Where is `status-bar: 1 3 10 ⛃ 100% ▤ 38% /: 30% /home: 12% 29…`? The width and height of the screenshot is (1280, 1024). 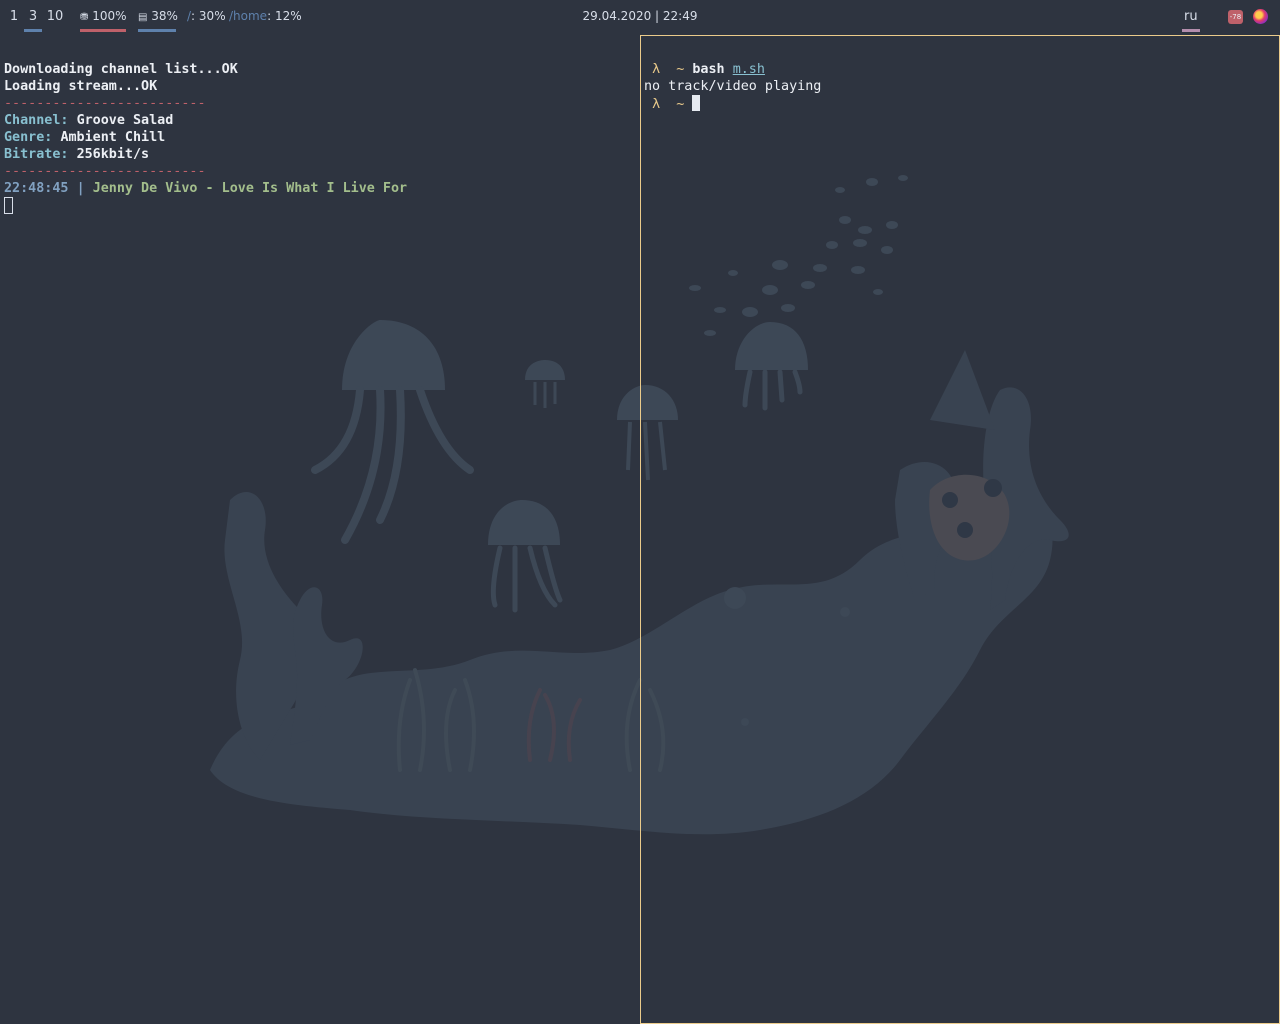 status-bar: 1 3 10 ⛃ 100% ▤ 38% /: 30% /home: 12% 29… is located at coordinates (640, 17).